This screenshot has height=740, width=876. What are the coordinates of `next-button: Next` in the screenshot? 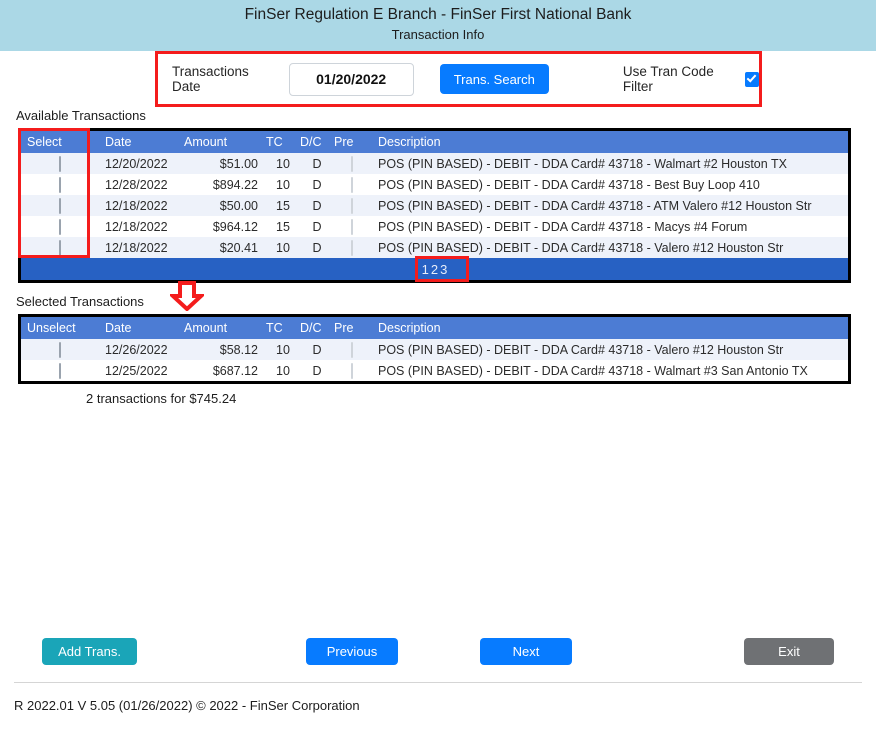 It's located at (526, 651).